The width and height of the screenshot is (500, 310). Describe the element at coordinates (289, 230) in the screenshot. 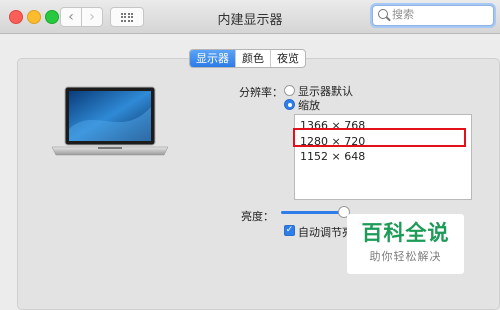

I see `auto-brightness-checkbox: ✓` at that location.